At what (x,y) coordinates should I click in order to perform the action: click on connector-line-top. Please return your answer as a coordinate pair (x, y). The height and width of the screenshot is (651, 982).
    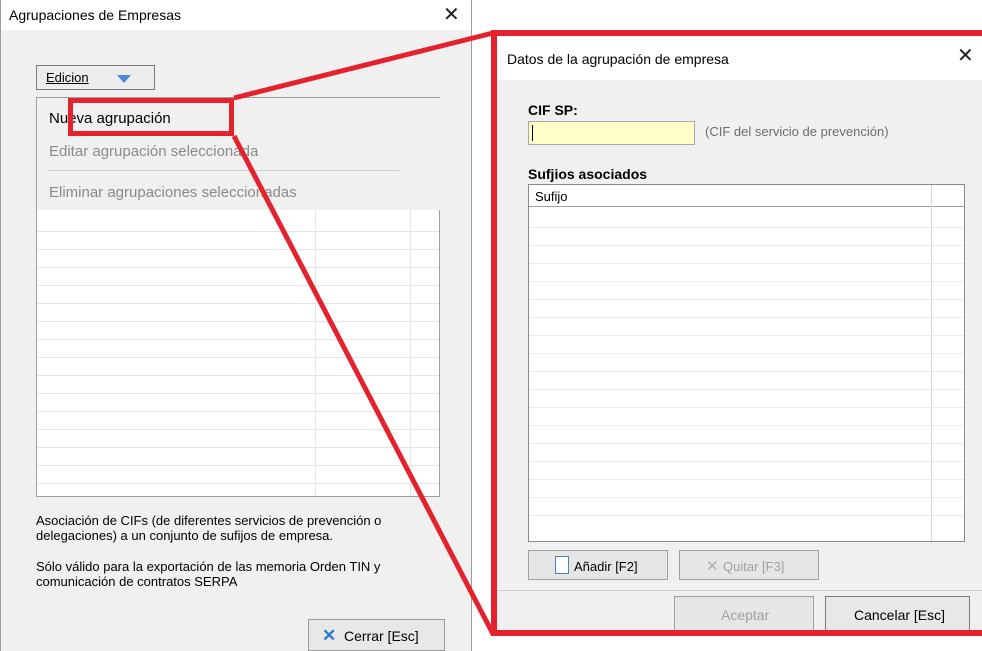
    Looking at the image, I should click on (363, 65).